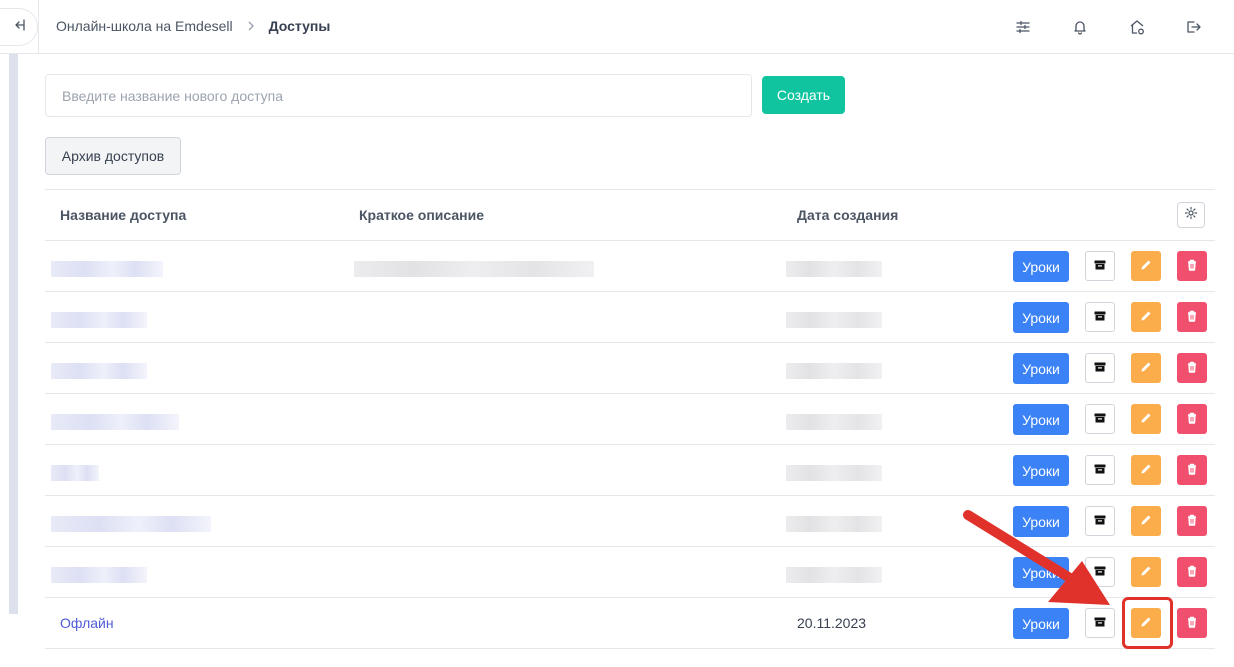 This screenshot has width=1234, height=667. I want to click on new-access-name-input, so click(398, 95).